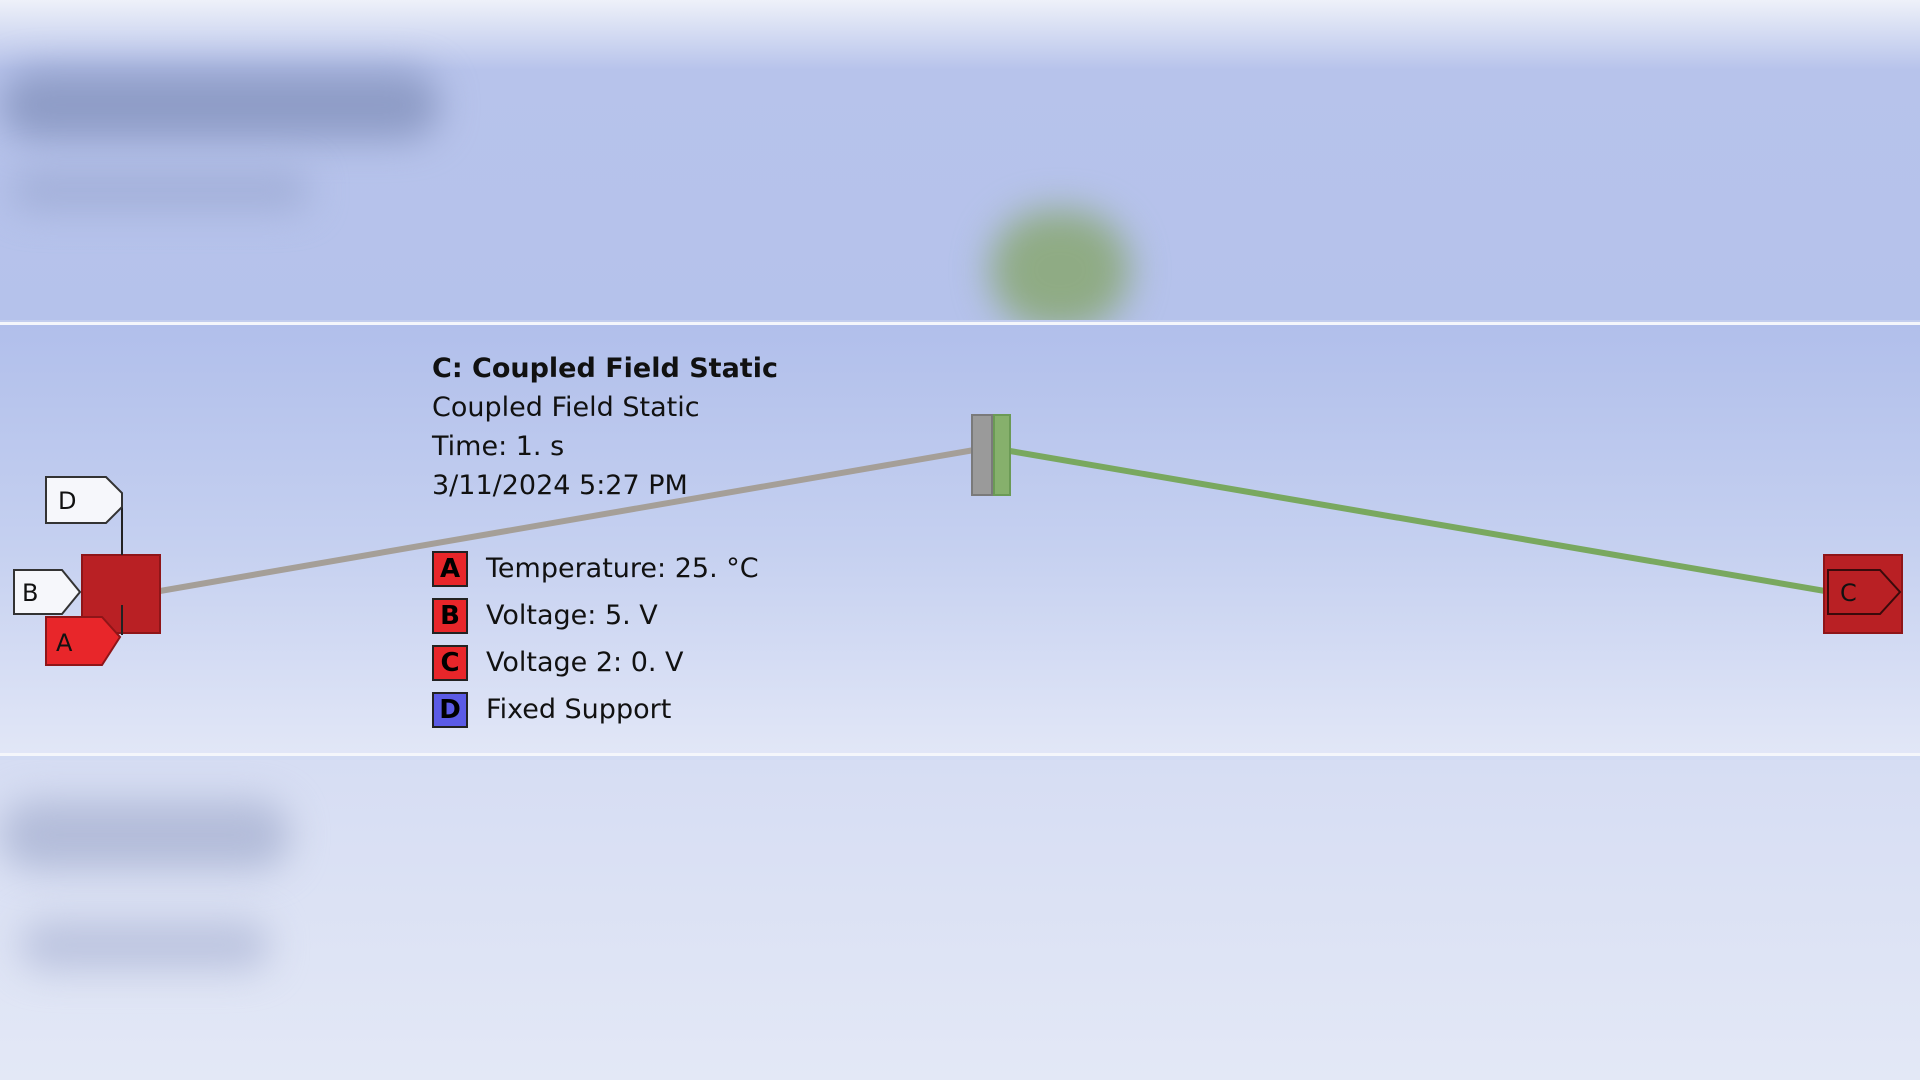 This screenshot has width=1920, height=1080. Describe the element at coordinates (1417, 521) in the screenshot. I see `beam-segment-right` at that location.